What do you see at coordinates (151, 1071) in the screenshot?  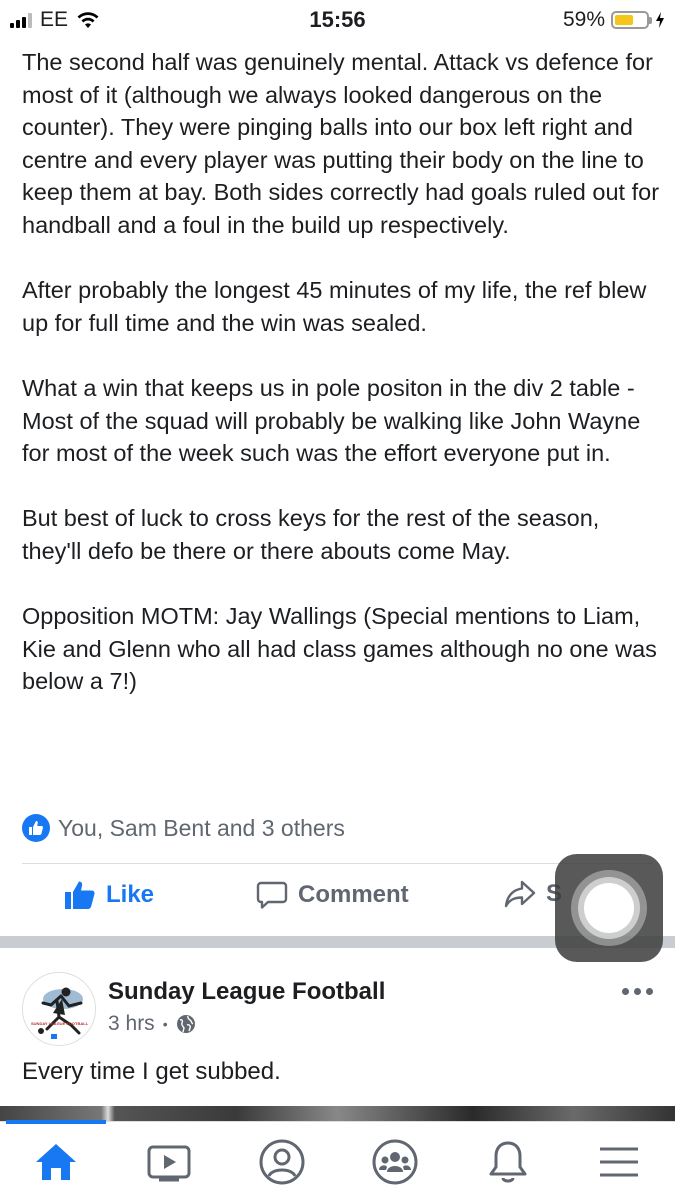 I see `post-caption: Every time I get subbed.` at bounding box center [151, 1071].